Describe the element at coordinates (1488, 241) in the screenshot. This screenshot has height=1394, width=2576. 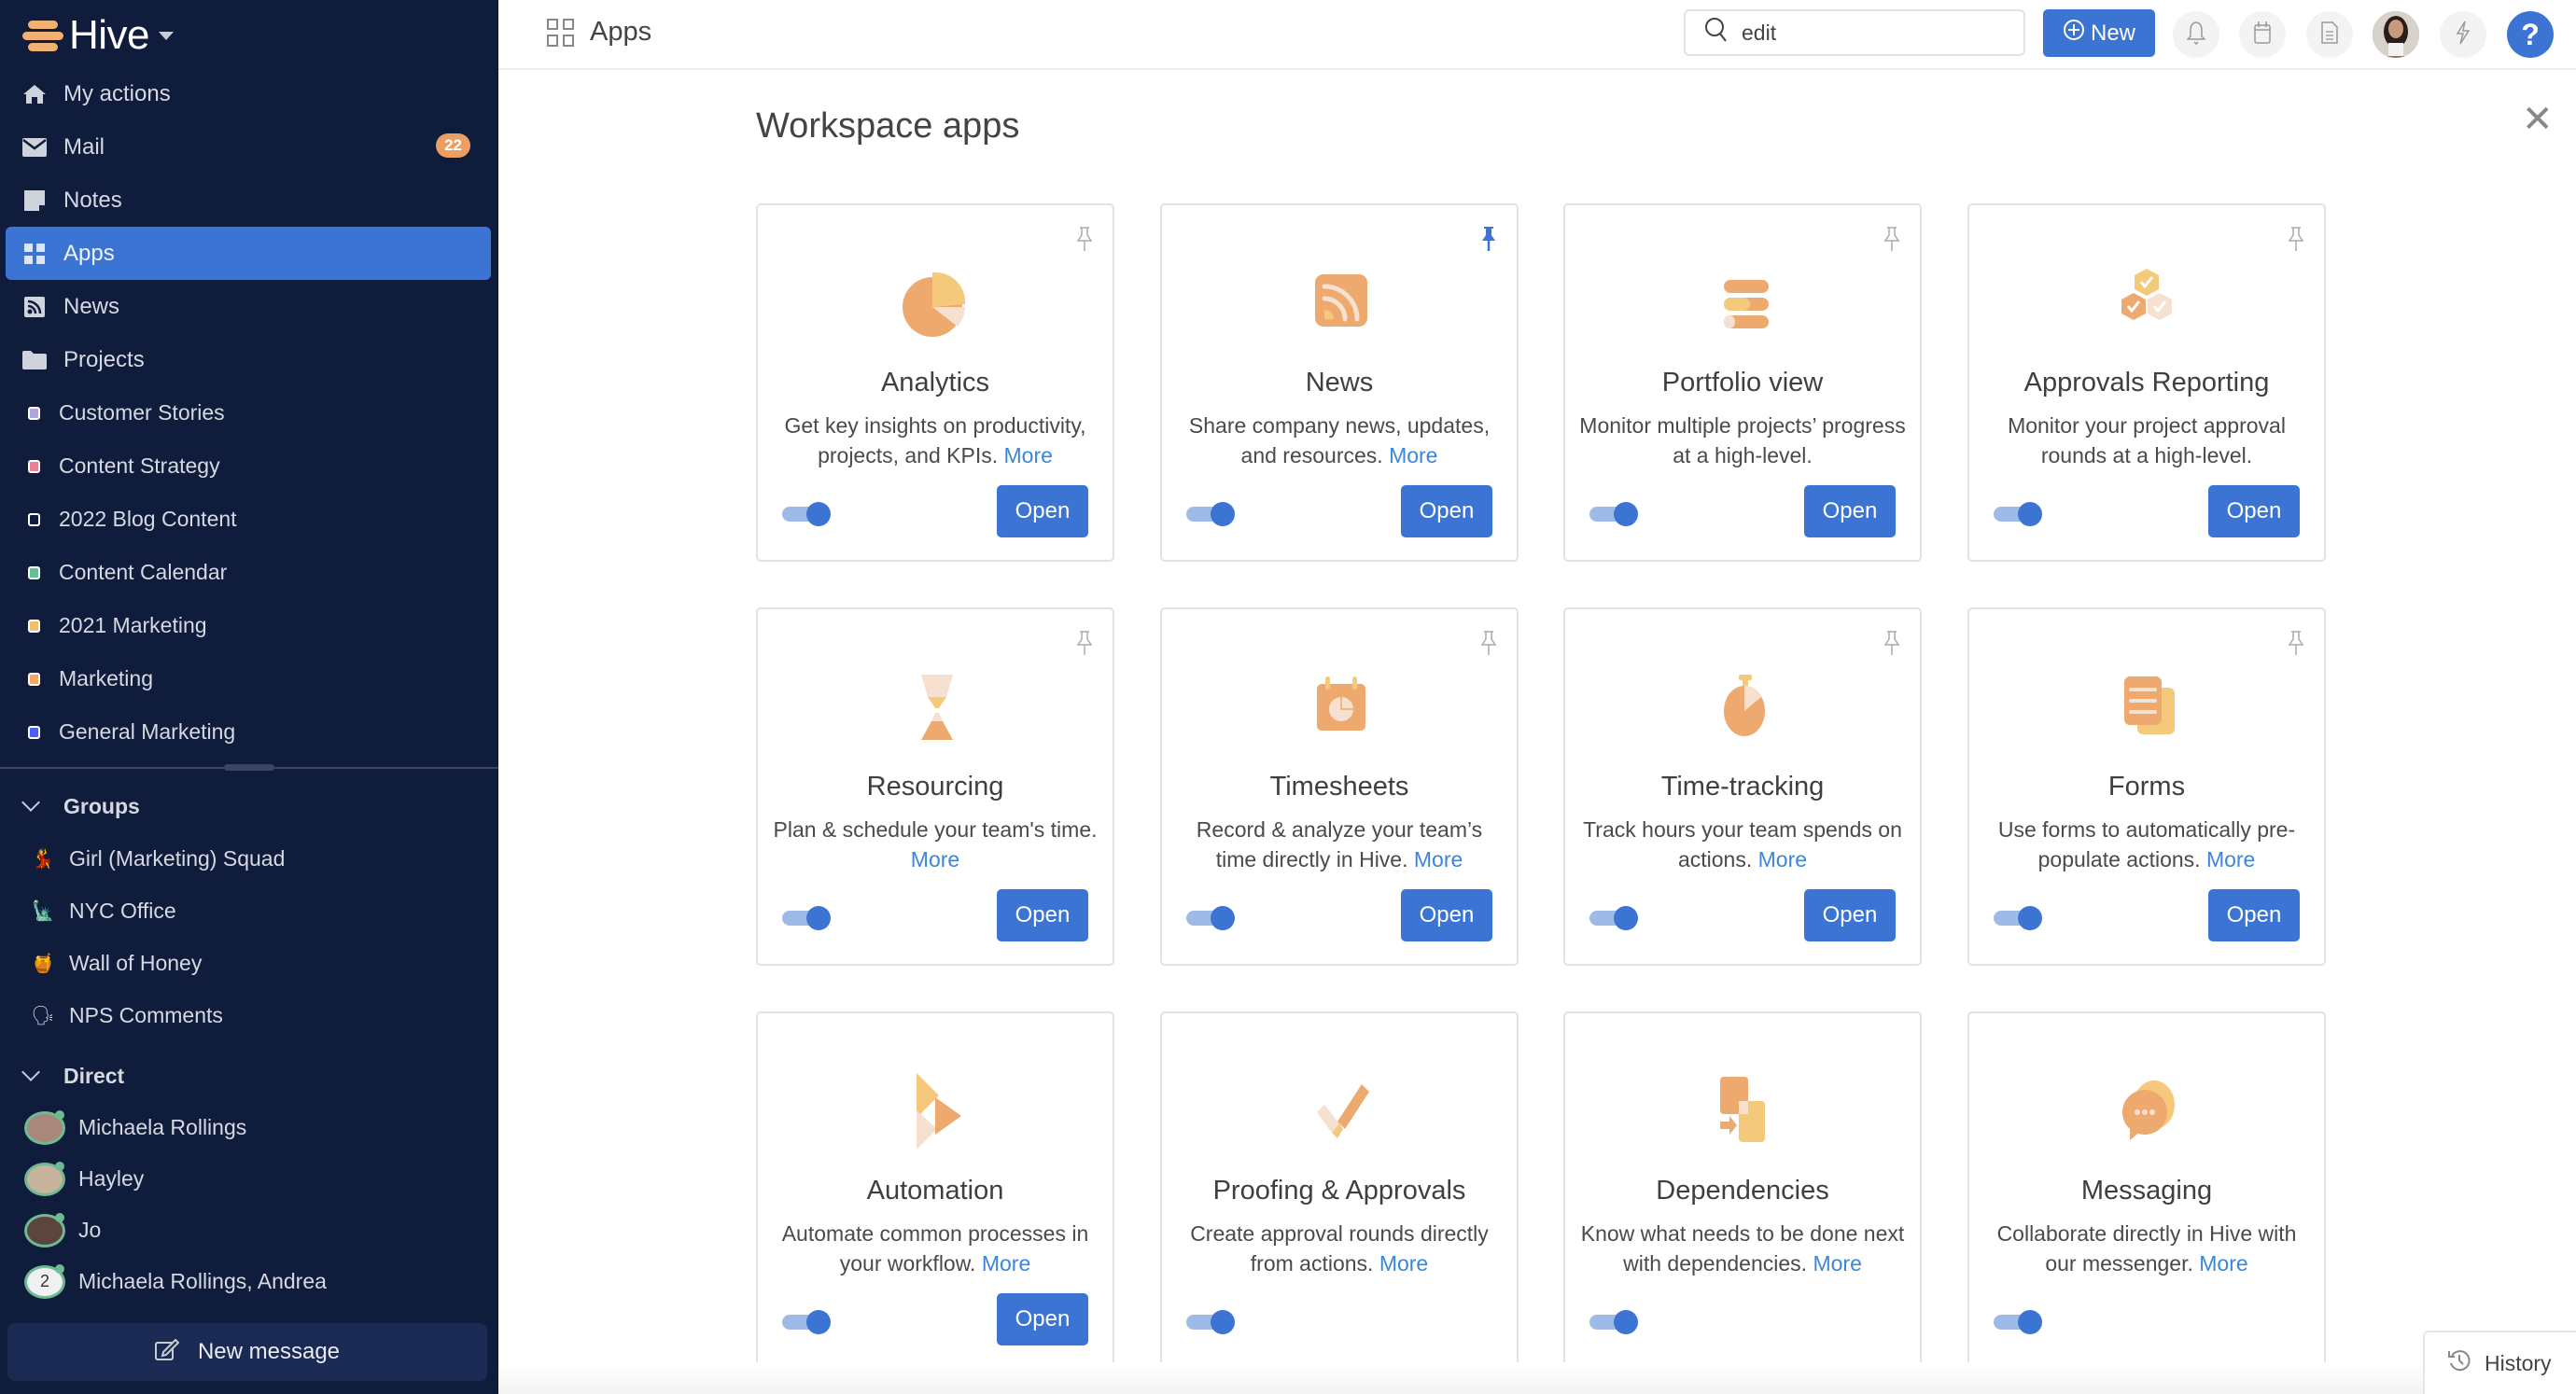
I see `pin-filled-icon` at that location.